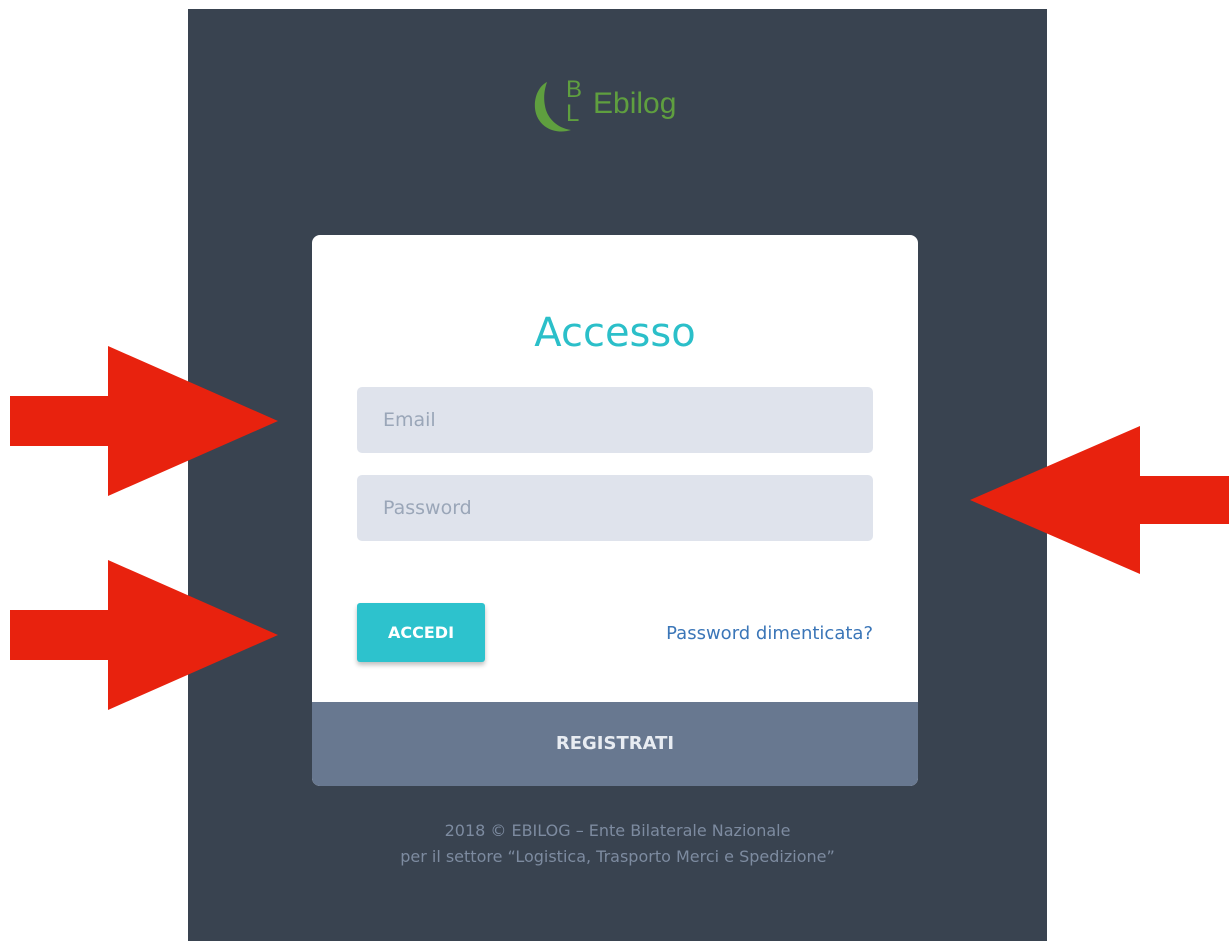  I want to click on logo-letter-l: L, so click(573, 113).